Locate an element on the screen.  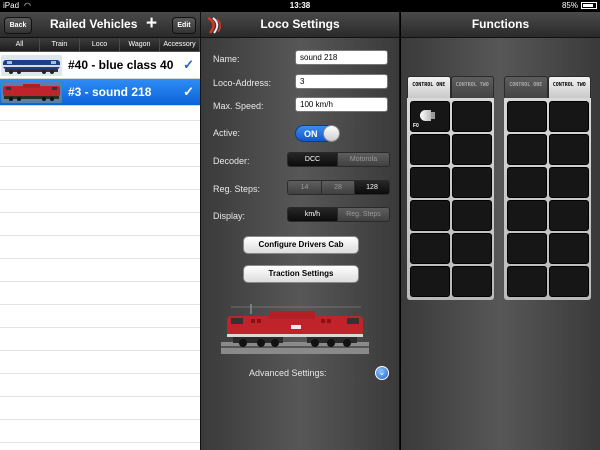
function-group-2: CONTROL ONE CONTROL TWO is located at coordinates (547, 188).